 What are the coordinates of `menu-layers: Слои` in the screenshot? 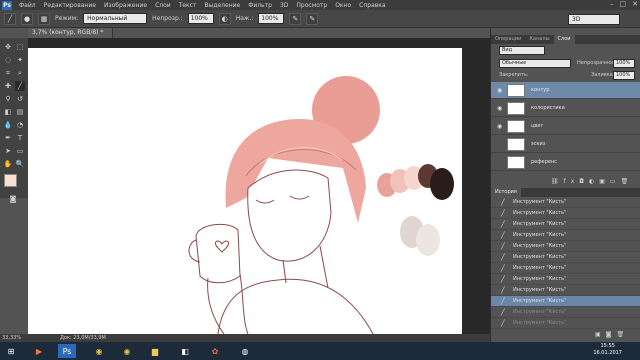 It's located at (163, 5).